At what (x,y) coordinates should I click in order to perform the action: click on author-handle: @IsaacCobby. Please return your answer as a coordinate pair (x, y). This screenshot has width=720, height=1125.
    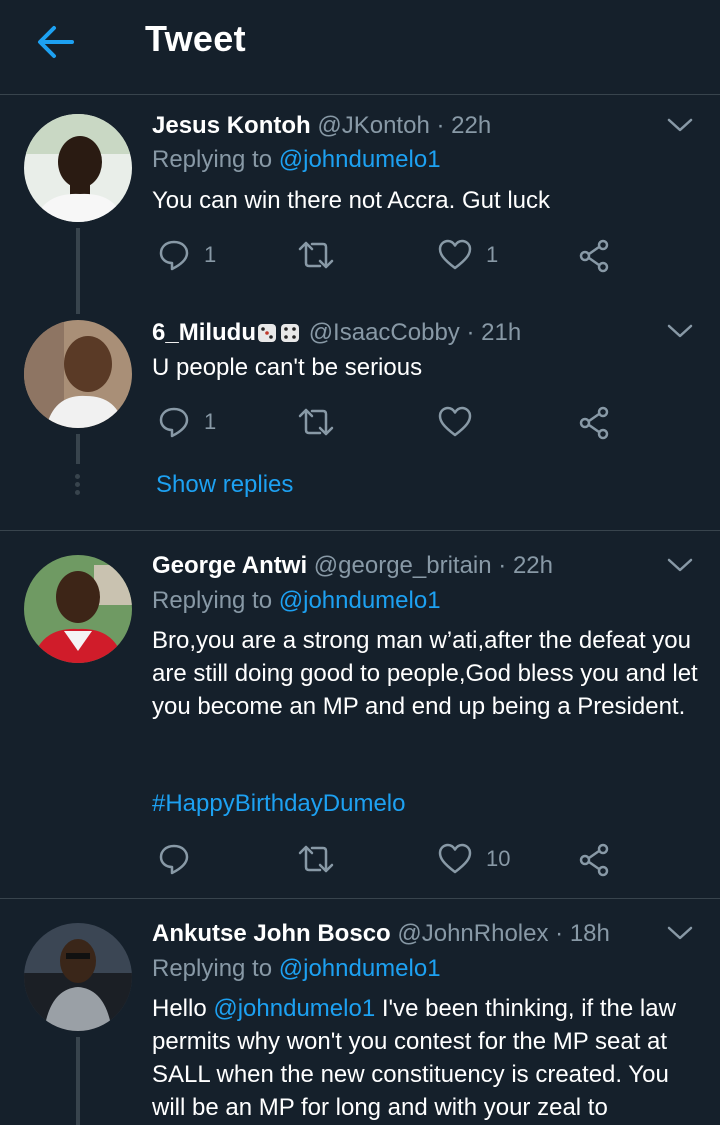
    Looking at the image, I should click on (384, 332).